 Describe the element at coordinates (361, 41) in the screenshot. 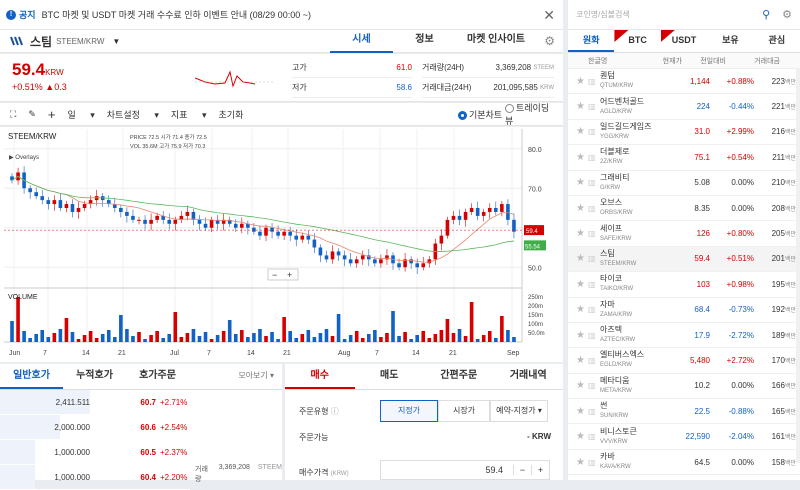

I see `tab-quote: 시세` at that location.